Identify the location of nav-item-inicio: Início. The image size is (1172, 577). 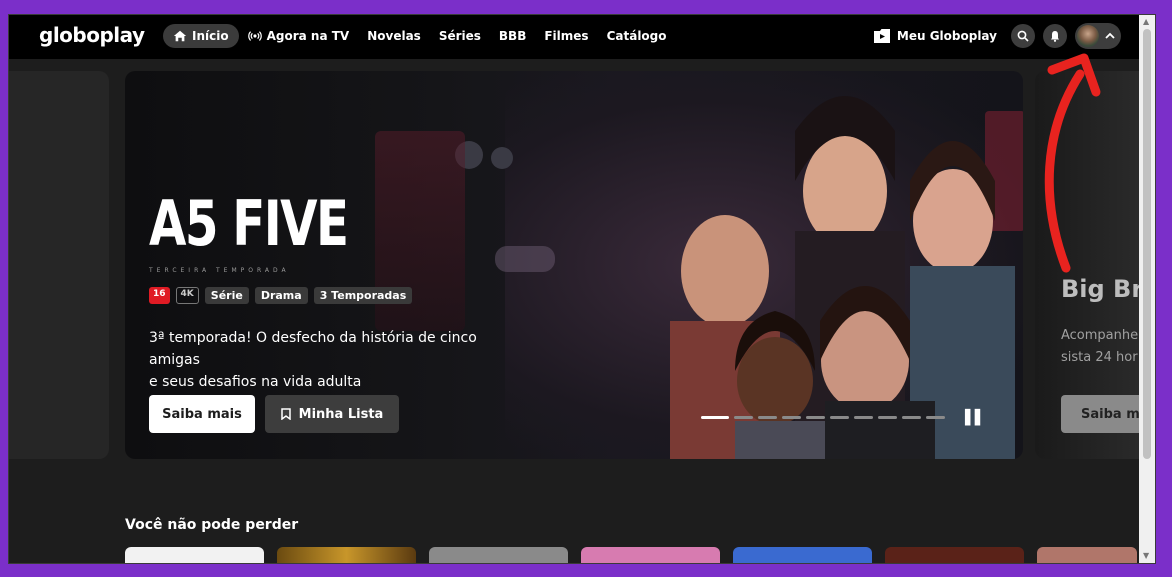
(201, 36).